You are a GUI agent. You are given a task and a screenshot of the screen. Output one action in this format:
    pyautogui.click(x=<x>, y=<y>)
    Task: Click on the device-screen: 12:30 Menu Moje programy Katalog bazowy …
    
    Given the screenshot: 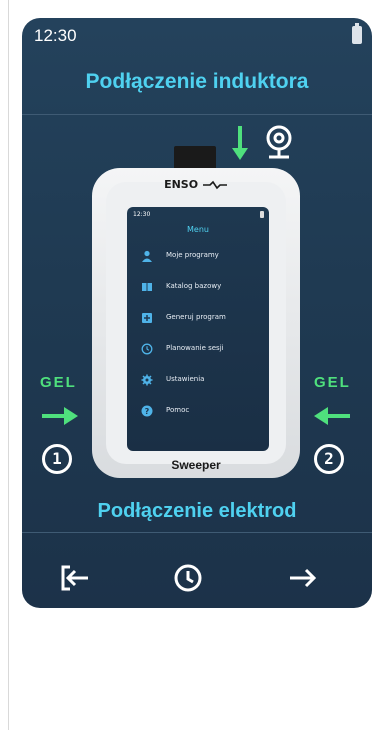 What is the action you would take?
    pyautogui.click(x=198, y=329)
    